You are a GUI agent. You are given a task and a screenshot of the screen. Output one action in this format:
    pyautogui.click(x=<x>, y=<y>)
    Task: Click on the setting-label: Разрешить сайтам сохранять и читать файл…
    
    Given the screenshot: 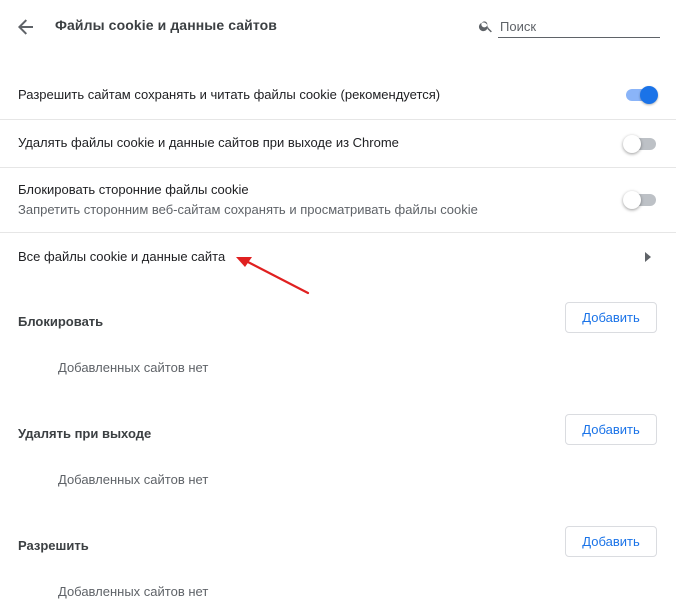 What is the action you would take?
    pyautogui.click(x=229, y=94)
    